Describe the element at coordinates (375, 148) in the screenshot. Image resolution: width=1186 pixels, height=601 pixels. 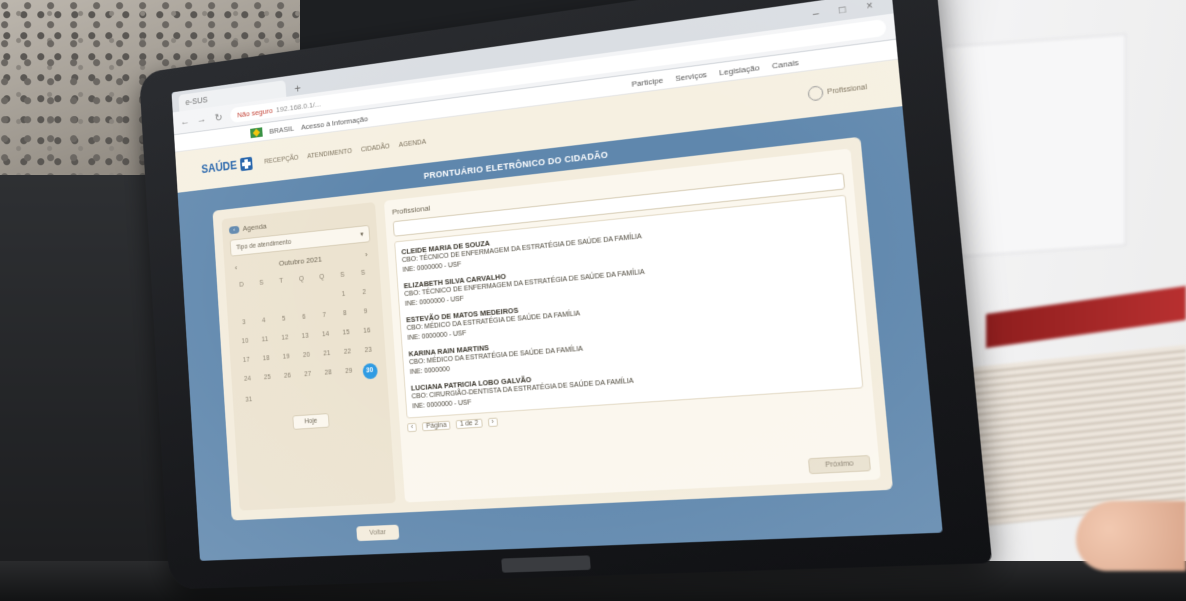
I see `nav-item-cidadao: CIDADÃO` at that location.